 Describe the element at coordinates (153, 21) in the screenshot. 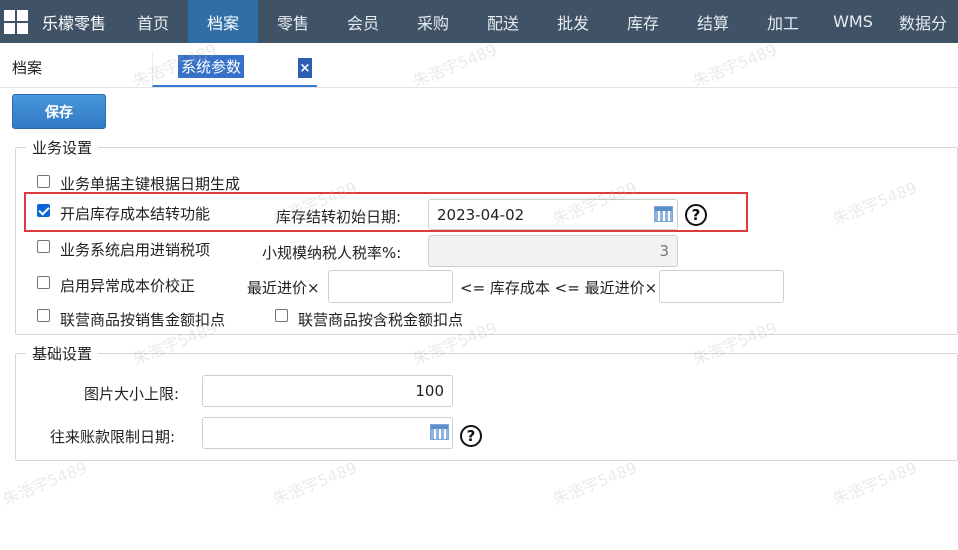

I see `nav-item-home: 首页` at that location.